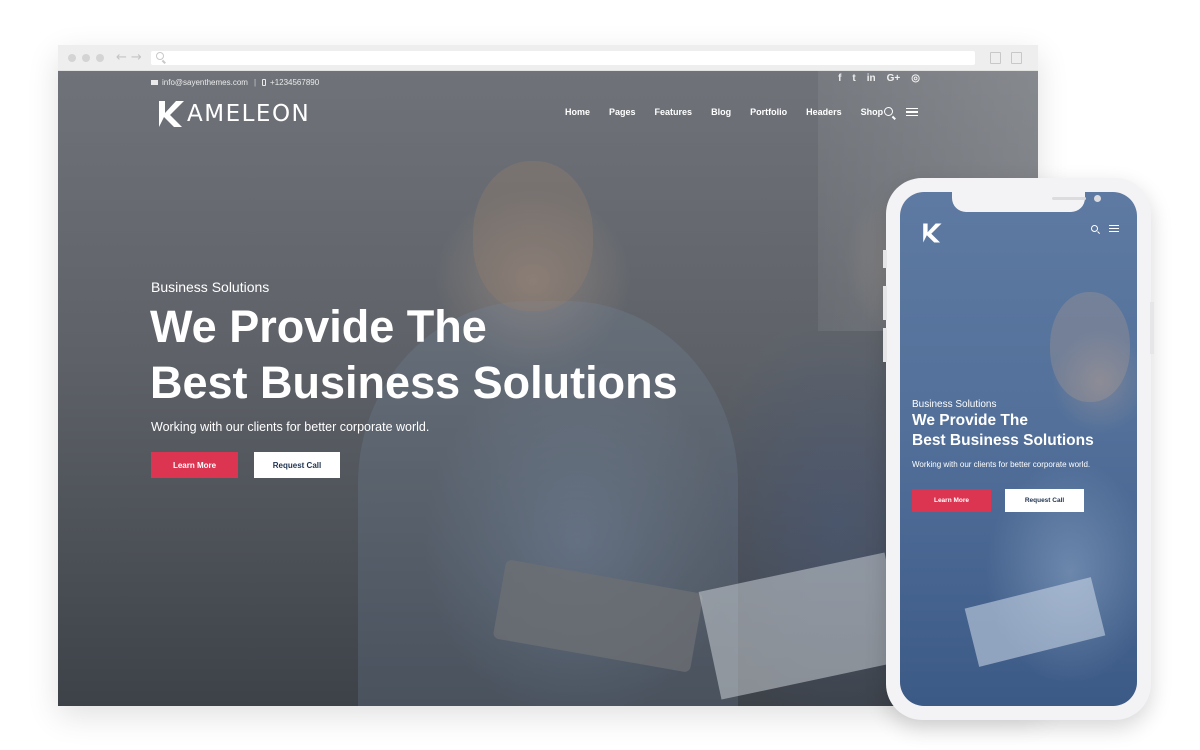 The image size is (1200, 750). Describe the element at coordinates (622, 112) in the screenshot. I see `nav-item-pages: Pages` at that location.